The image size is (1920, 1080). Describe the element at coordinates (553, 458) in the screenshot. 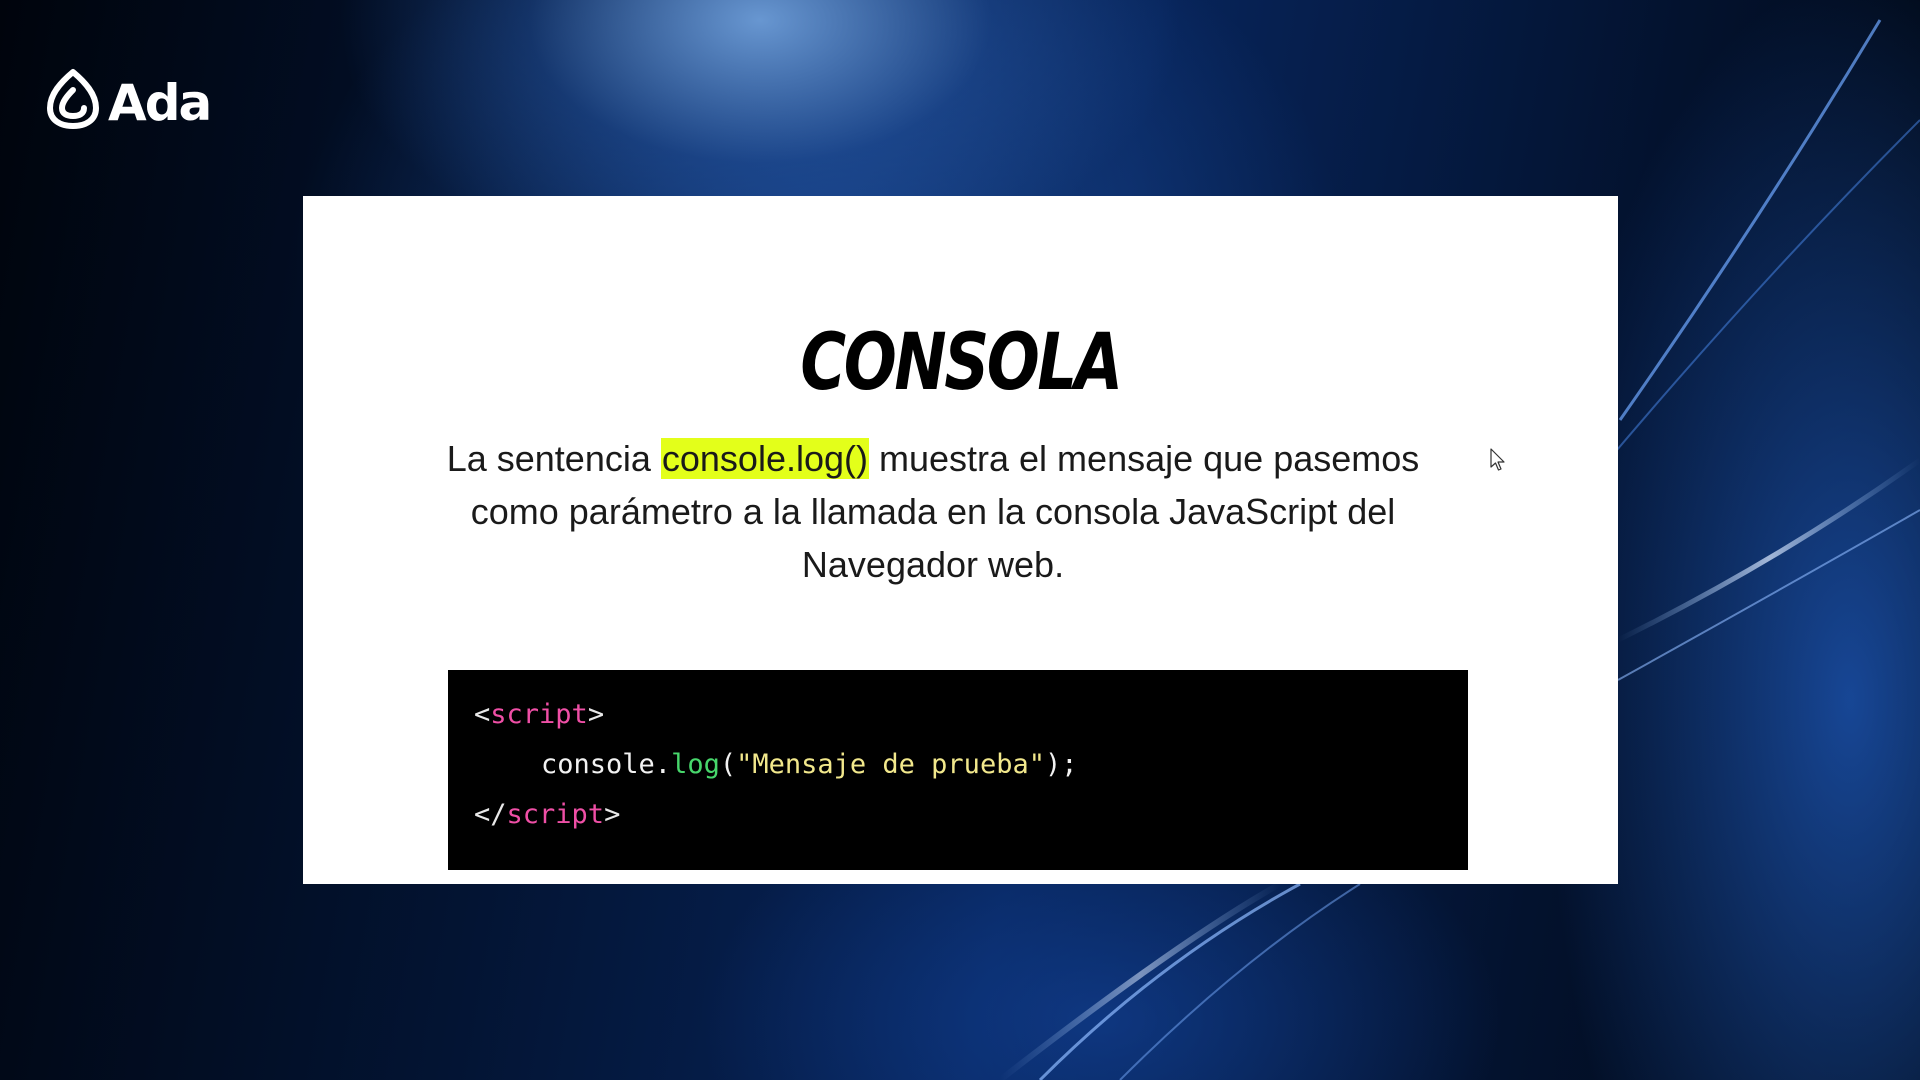

I see `description-text-before: La sentencia` at that location.